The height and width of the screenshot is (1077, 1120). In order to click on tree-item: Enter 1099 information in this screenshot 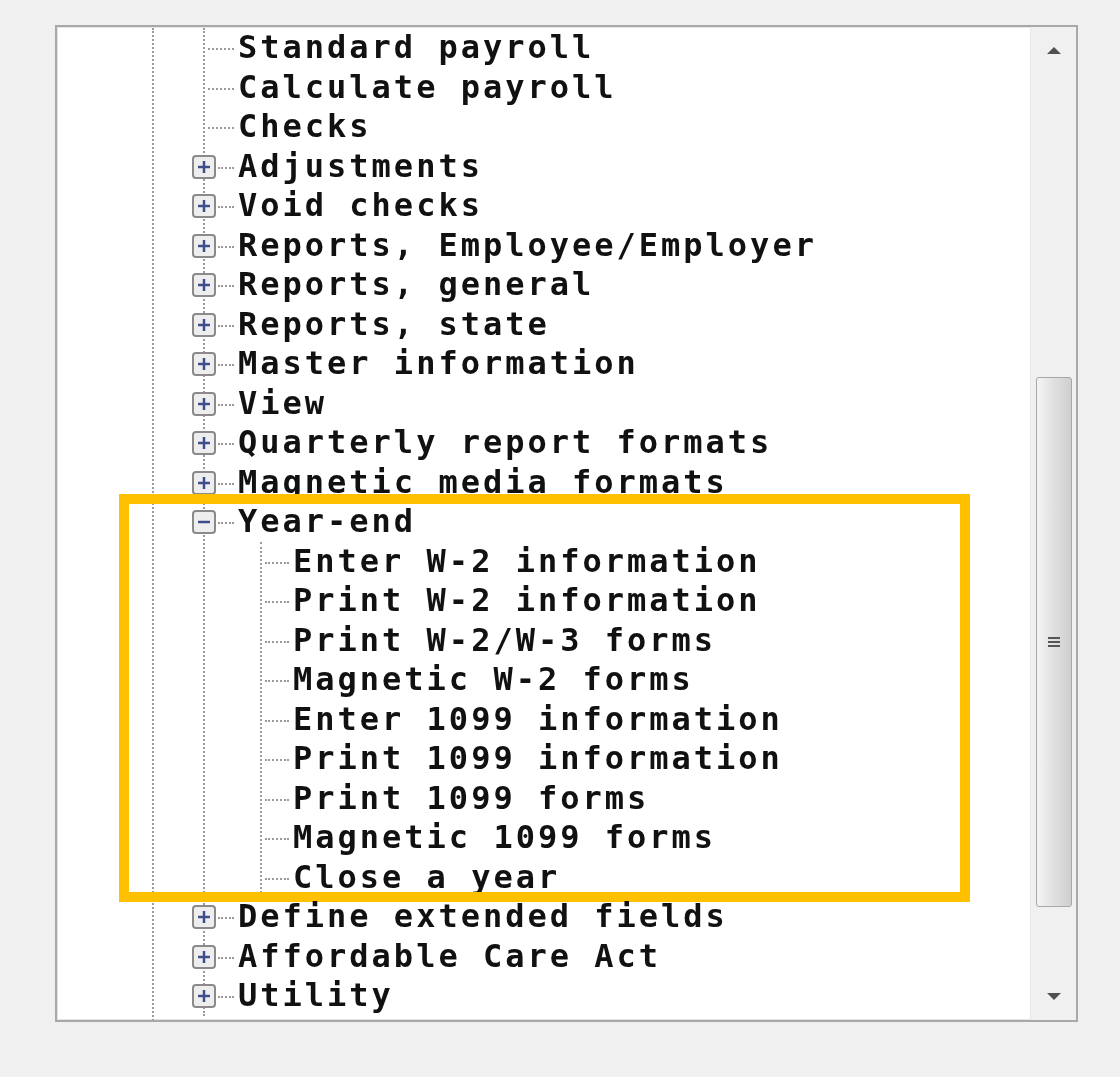, I will do `click(538, 719)`.